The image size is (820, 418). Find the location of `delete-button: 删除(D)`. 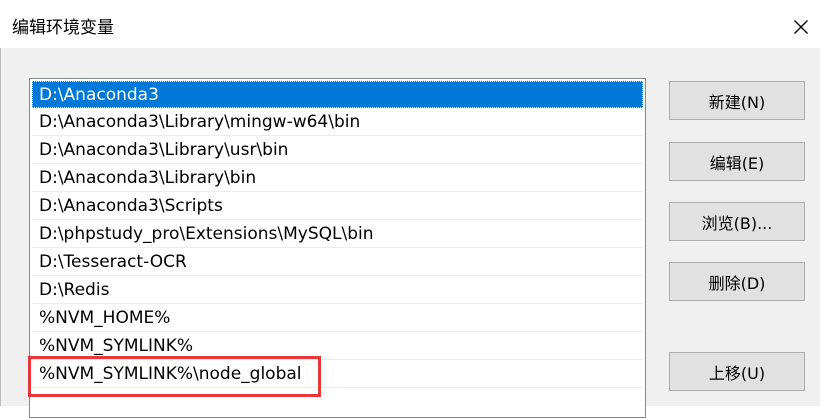

delete-button: 删除(D) is located at coordinates (737, 281).